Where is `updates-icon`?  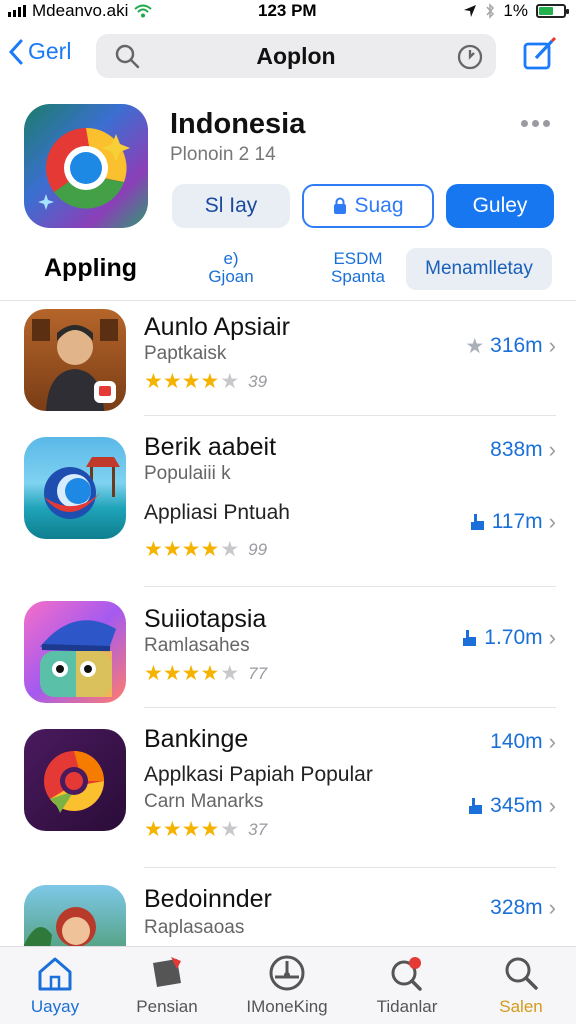 updates-icon is located at coordinates (406, 974).